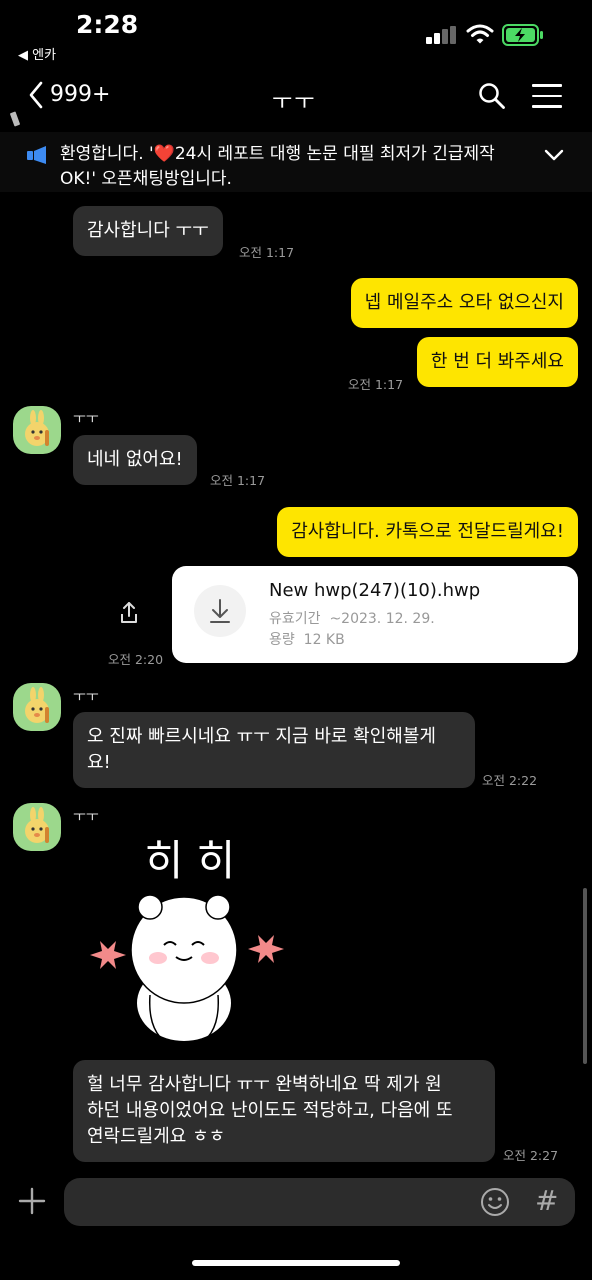  I want to click on scrollbar, so click(585, 976).